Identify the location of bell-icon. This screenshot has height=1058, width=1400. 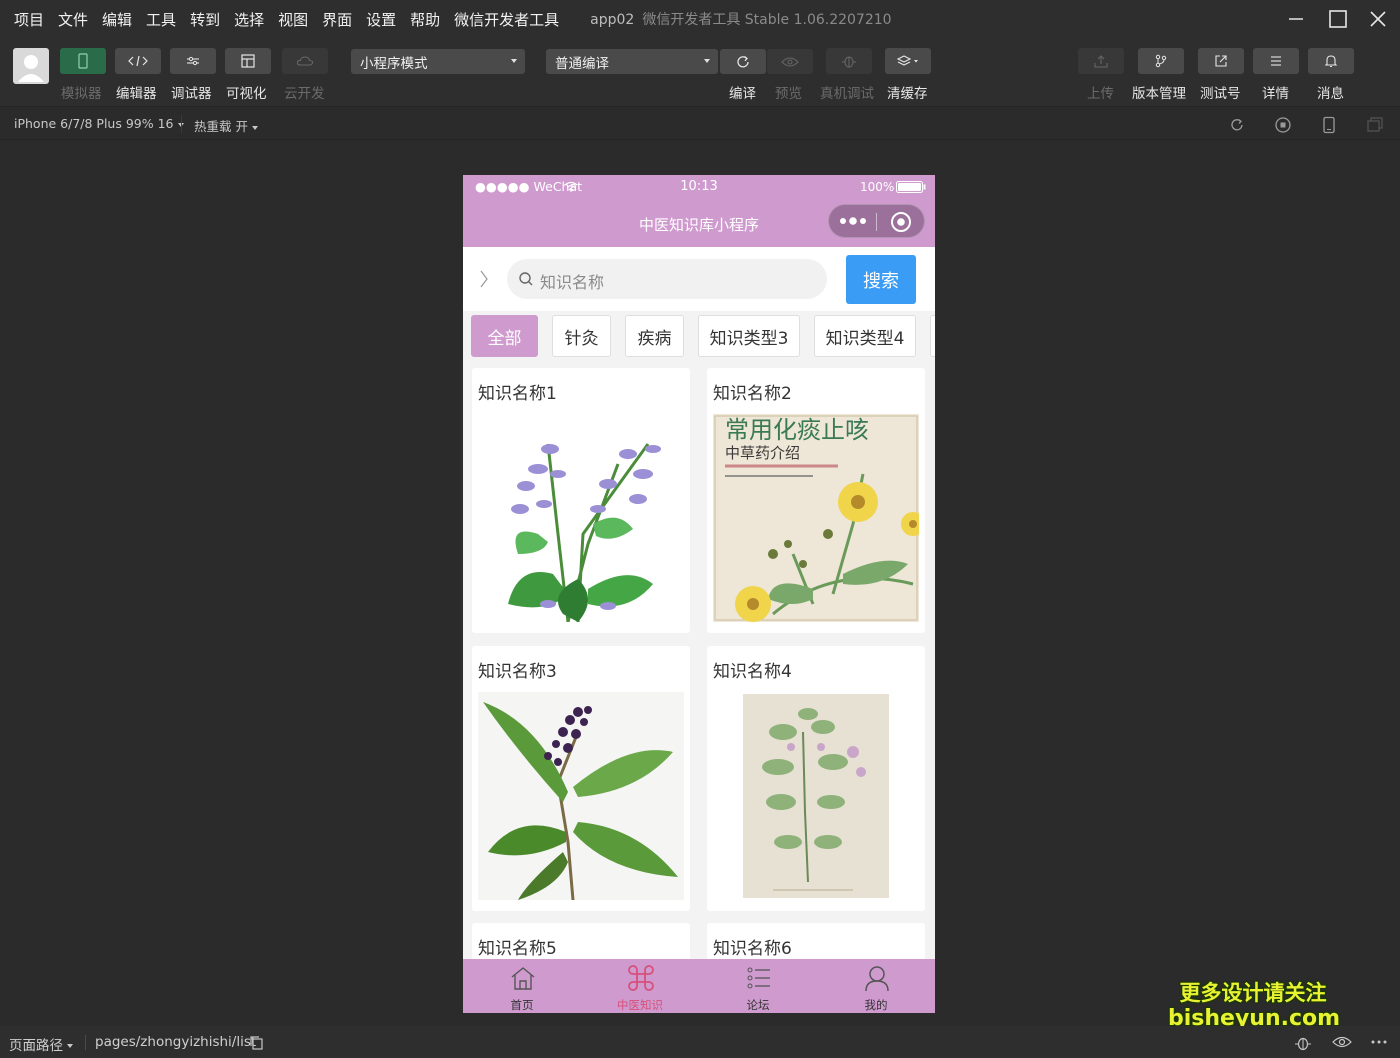
(1331, 61).